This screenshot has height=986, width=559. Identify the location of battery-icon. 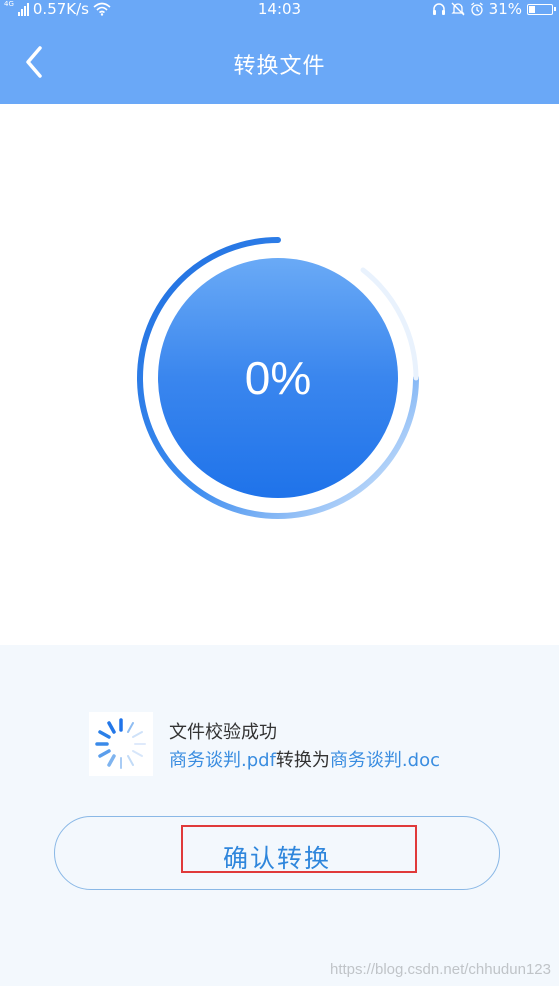
(541, 9).